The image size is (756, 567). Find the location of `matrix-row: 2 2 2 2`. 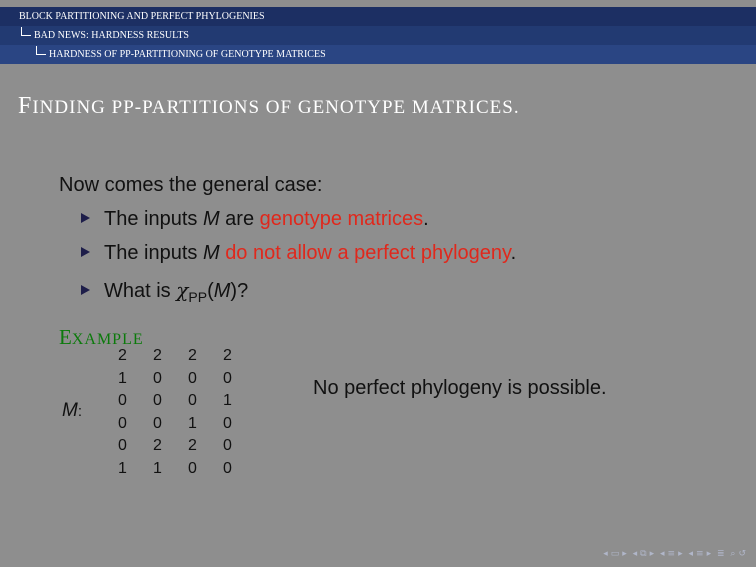

matrix-row: 2 2 2 2 is located at coordinates (175, 356).